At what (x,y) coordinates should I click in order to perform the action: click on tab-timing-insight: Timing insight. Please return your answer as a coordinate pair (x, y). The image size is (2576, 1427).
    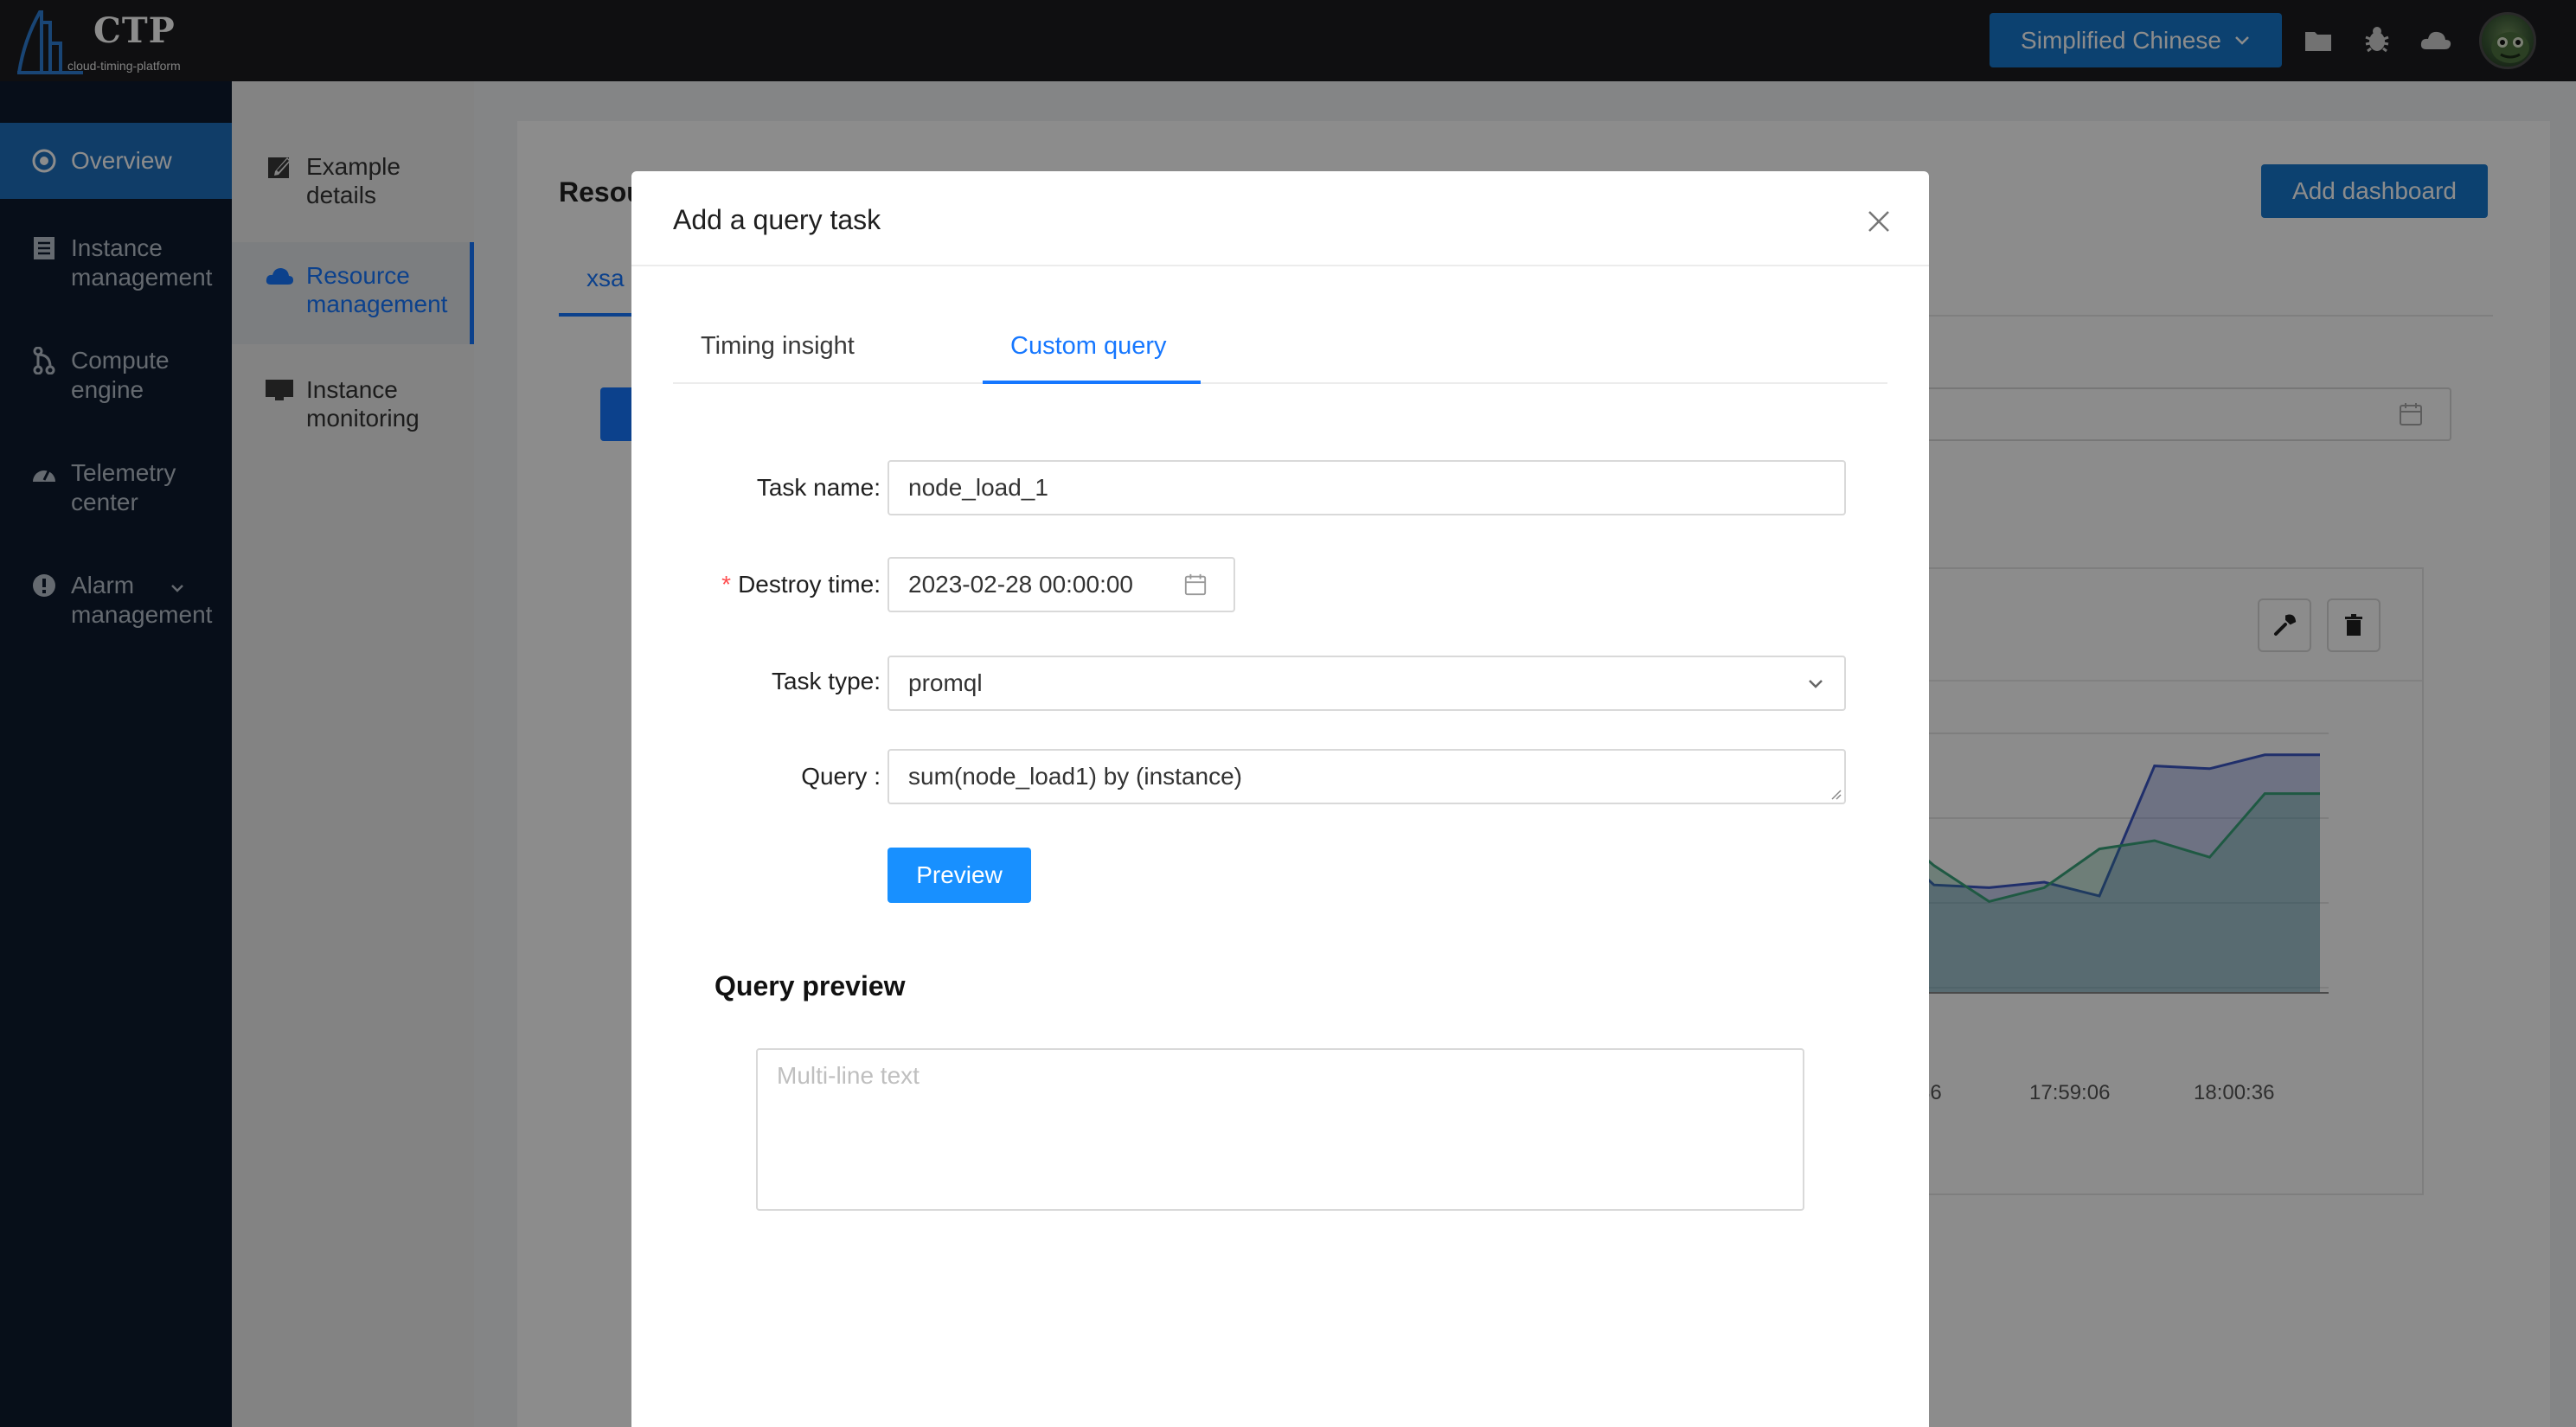
    Looking at the image, I should click on (778, 347).